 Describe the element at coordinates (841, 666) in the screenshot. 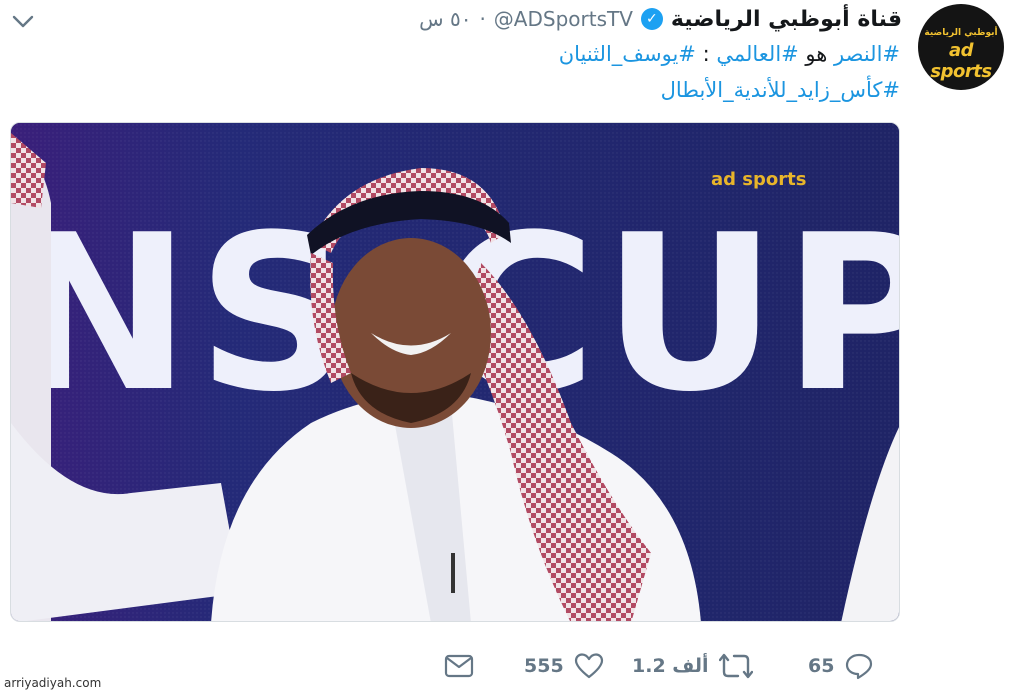

I see `reply-action: 65` at that location.